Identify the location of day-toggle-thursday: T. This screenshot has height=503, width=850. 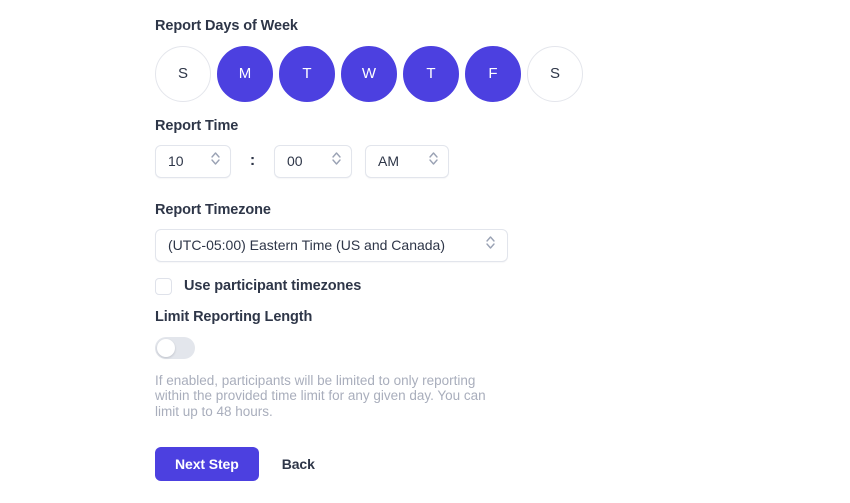
(431, 73).